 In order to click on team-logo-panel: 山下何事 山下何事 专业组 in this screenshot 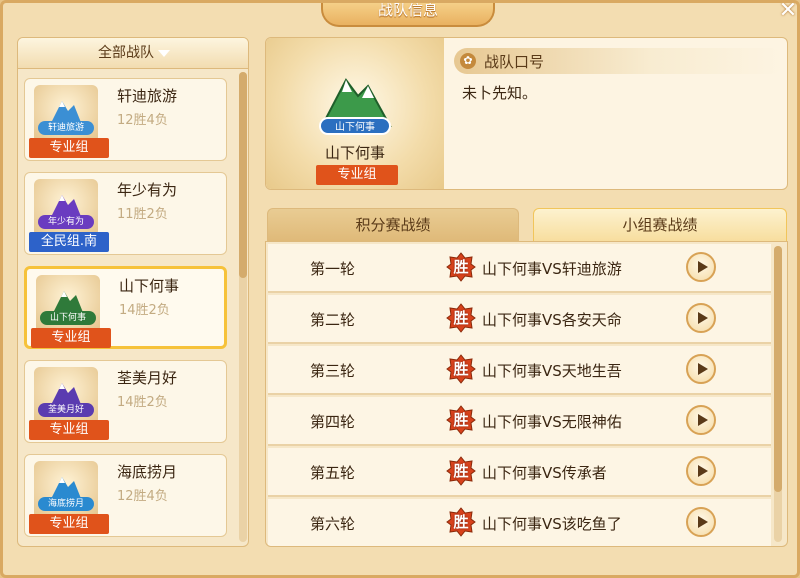, I will do `click(355, 113)`.